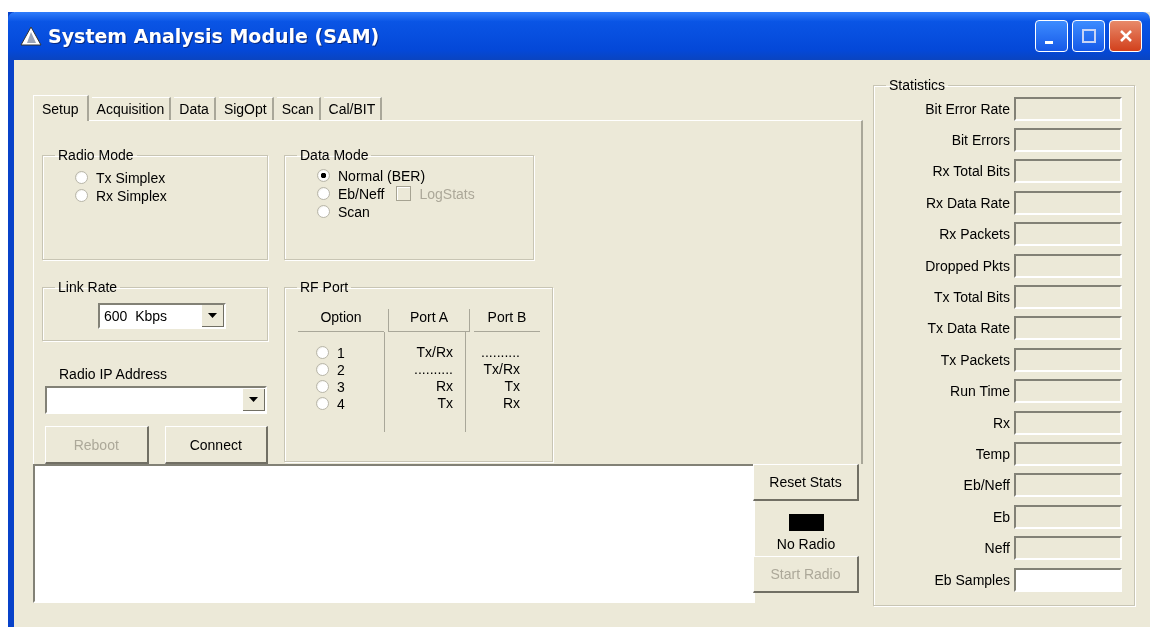 This screenshot has width=1150, height=627. Describe the element at coordinates (361, 193) in the screenshot. I see `radio-label: Eb/Neff` at that location.